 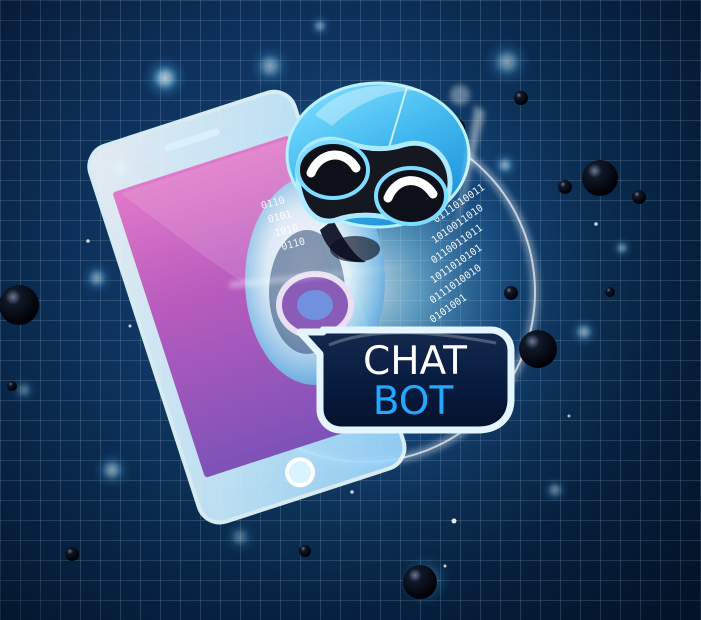 I want to click on robot-stand-center, so click(x=315, y=305).